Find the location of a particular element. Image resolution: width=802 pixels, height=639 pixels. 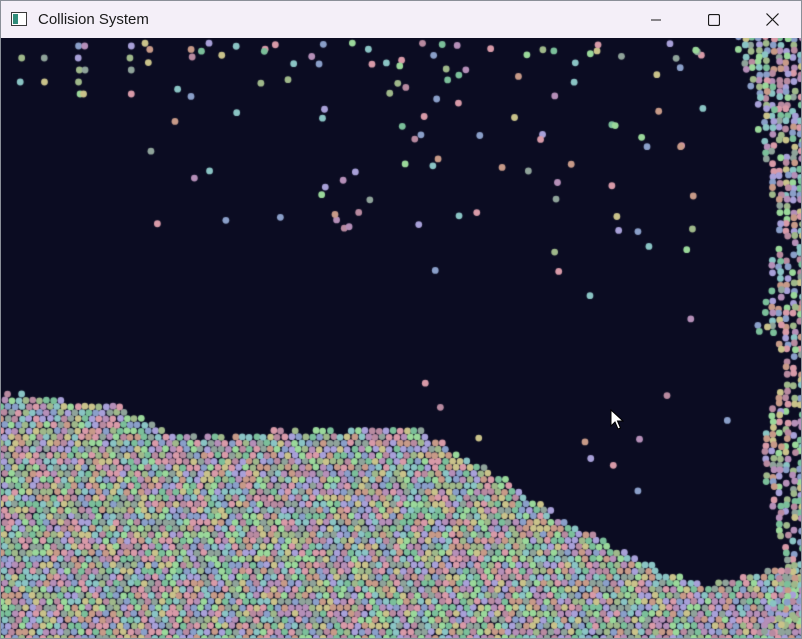

minimize-button is located at coordinates (656, 19).